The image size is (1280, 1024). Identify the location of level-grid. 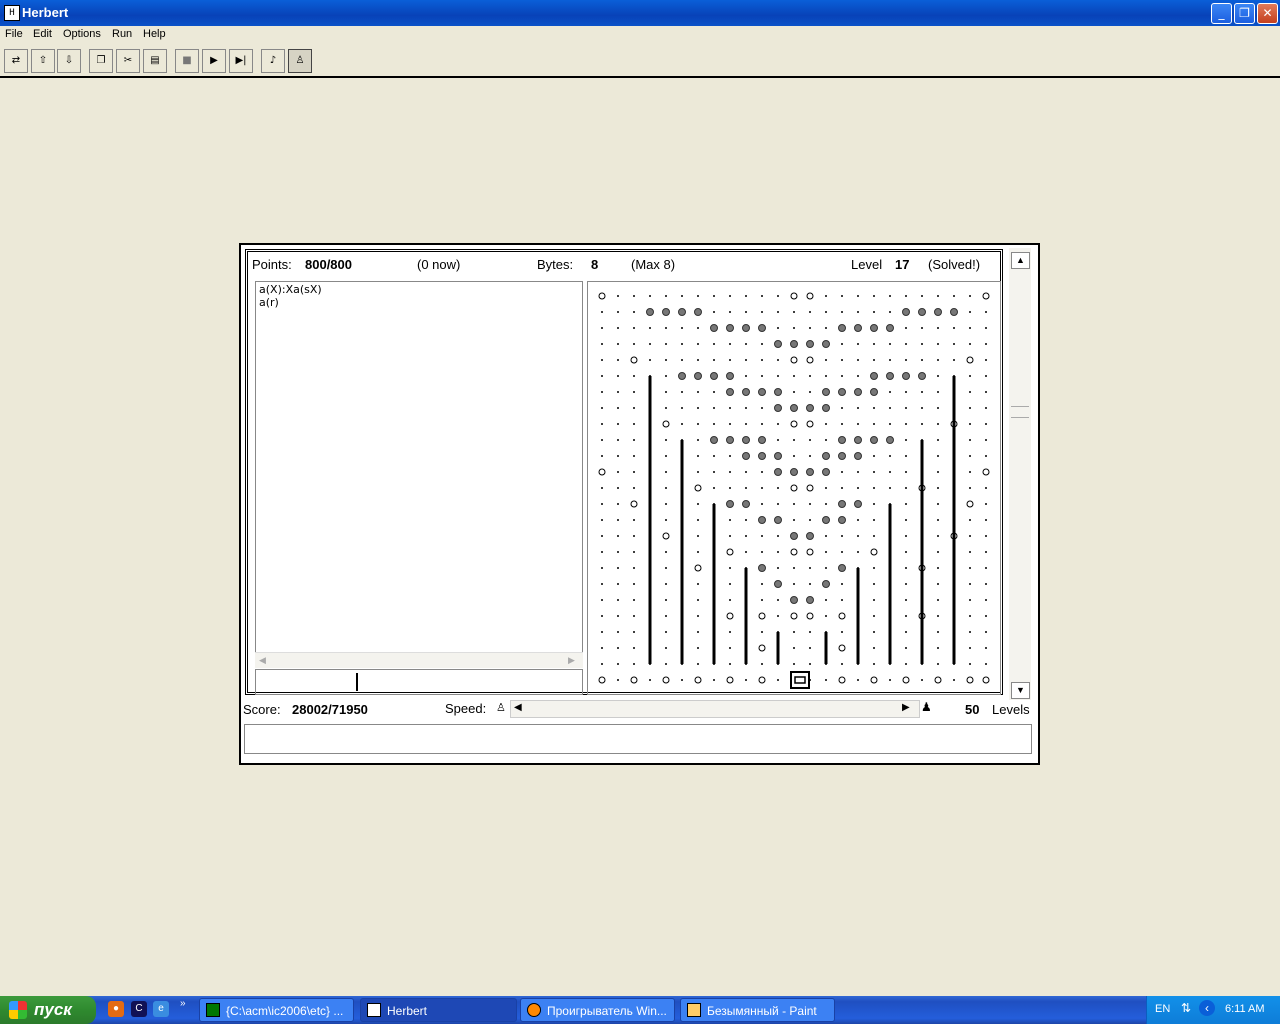
(794, 488).